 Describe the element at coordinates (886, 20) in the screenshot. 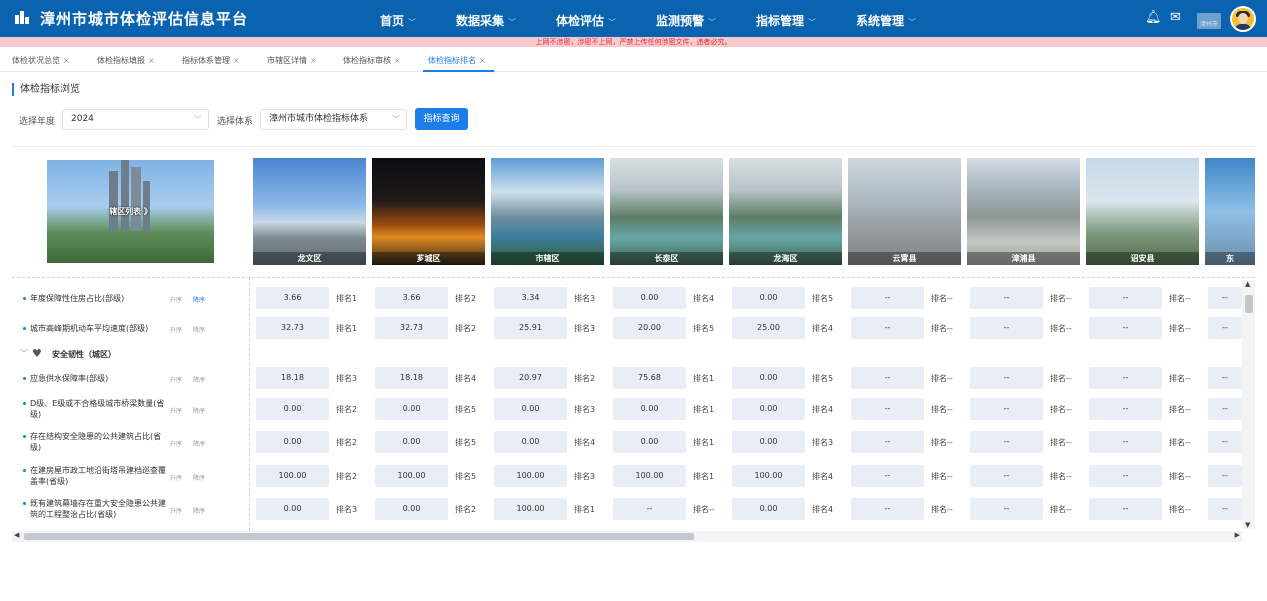

I see `nav-system-management: 系统管理 ﹀` at that location.